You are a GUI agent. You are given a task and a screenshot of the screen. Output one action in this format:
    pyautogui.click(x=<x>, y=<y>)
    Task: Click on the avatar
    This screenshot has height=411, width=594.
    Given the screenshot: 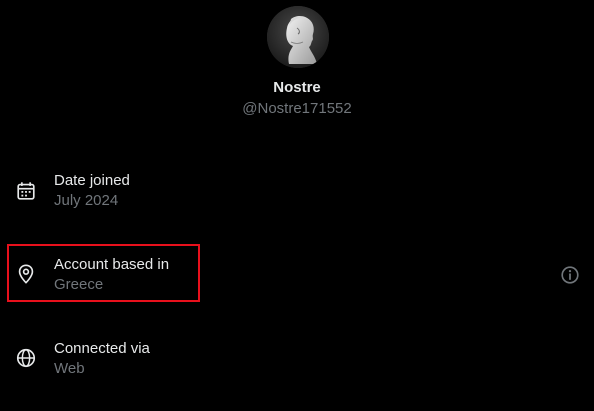 What is the action you would take?
    pyautogui.click(x=298, y=37)
    